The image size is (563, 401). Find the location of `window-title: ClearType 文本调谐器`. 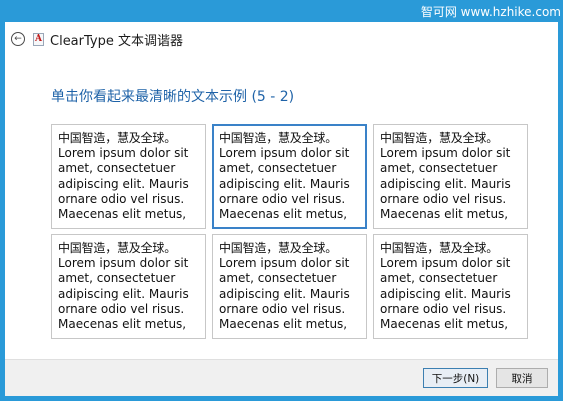

window-title: ClearType 文本调谐器 is located at coordinates (116, 41).